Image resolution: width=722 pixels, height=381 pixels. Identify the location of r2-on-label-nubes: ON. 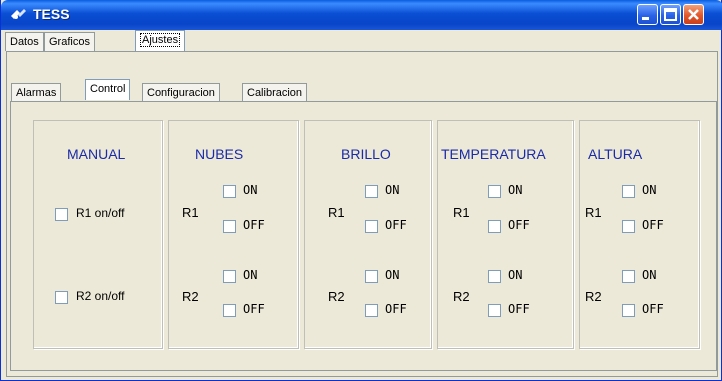
(250, 275).